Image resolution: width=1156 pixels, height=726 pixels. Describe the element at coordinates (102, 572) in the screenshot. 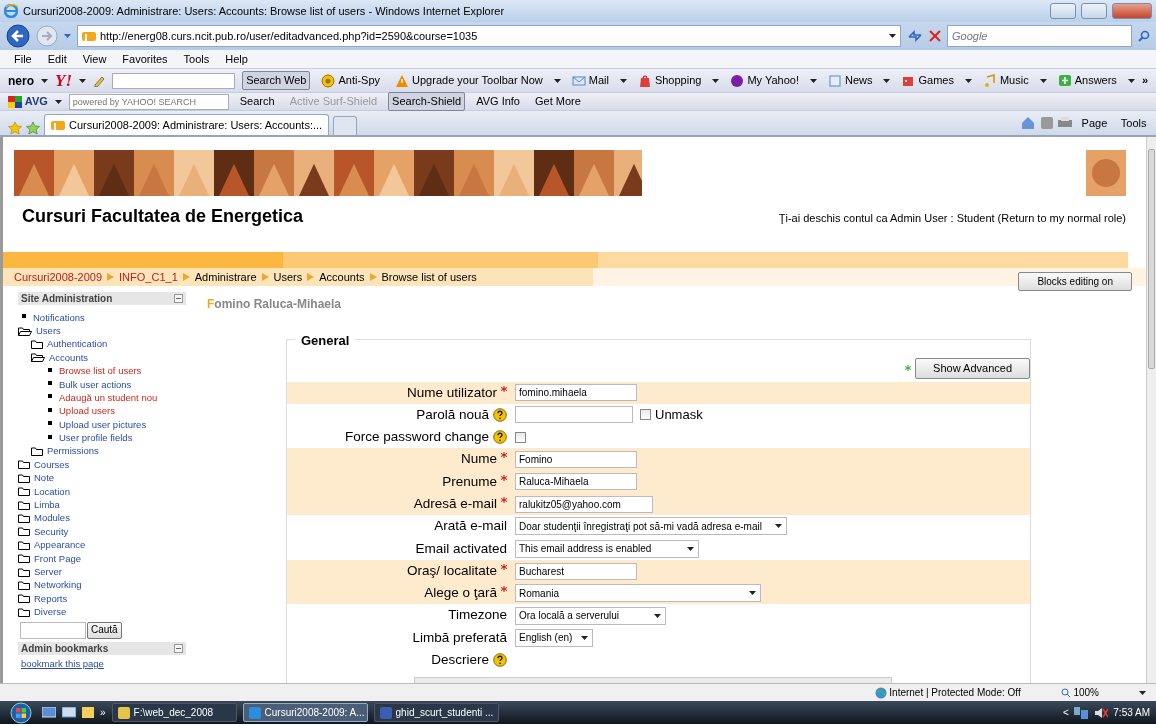

I see `tree-item: Server` at that location.